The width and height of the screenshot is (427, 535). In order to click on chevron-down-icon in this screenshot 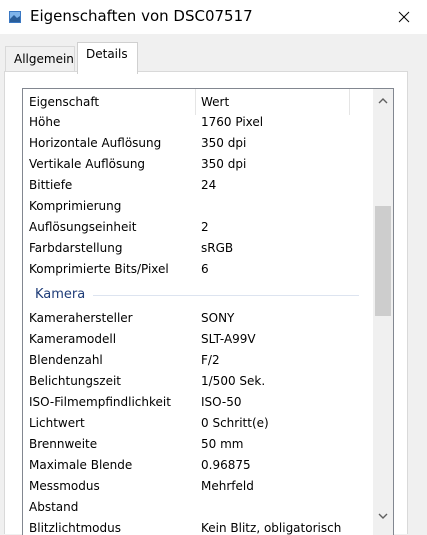, I will do `click(383, 516)`.